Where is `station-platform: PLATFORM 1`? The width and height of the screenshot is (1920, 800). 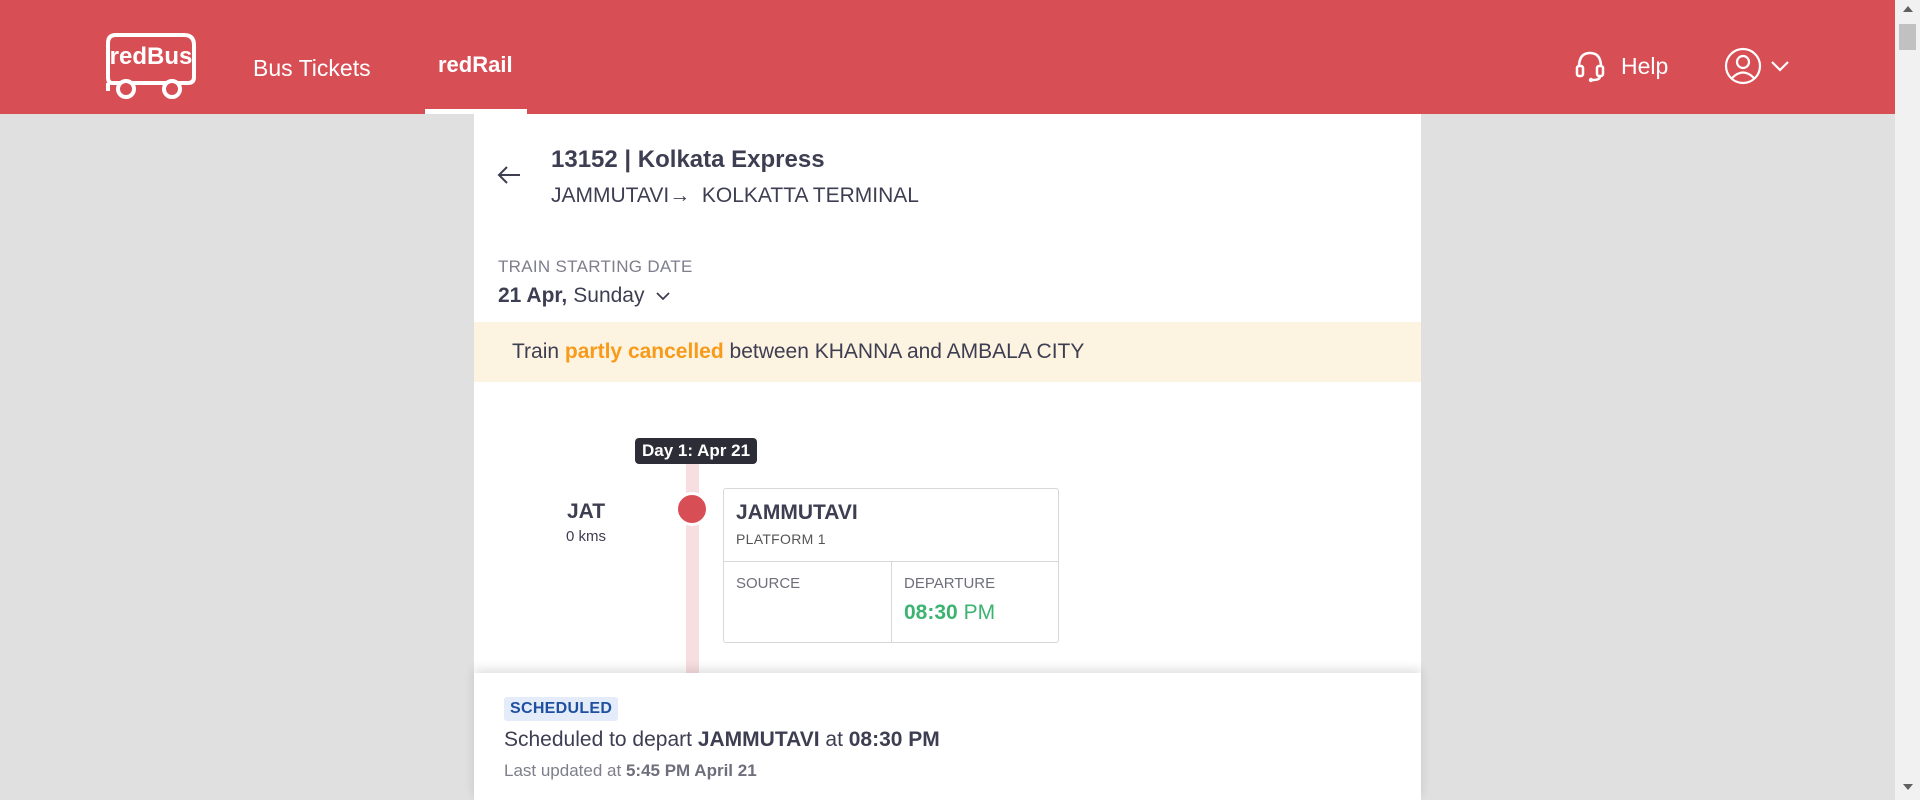 station-platform: PLATFORM 1 is located at coordinates (781, 539).